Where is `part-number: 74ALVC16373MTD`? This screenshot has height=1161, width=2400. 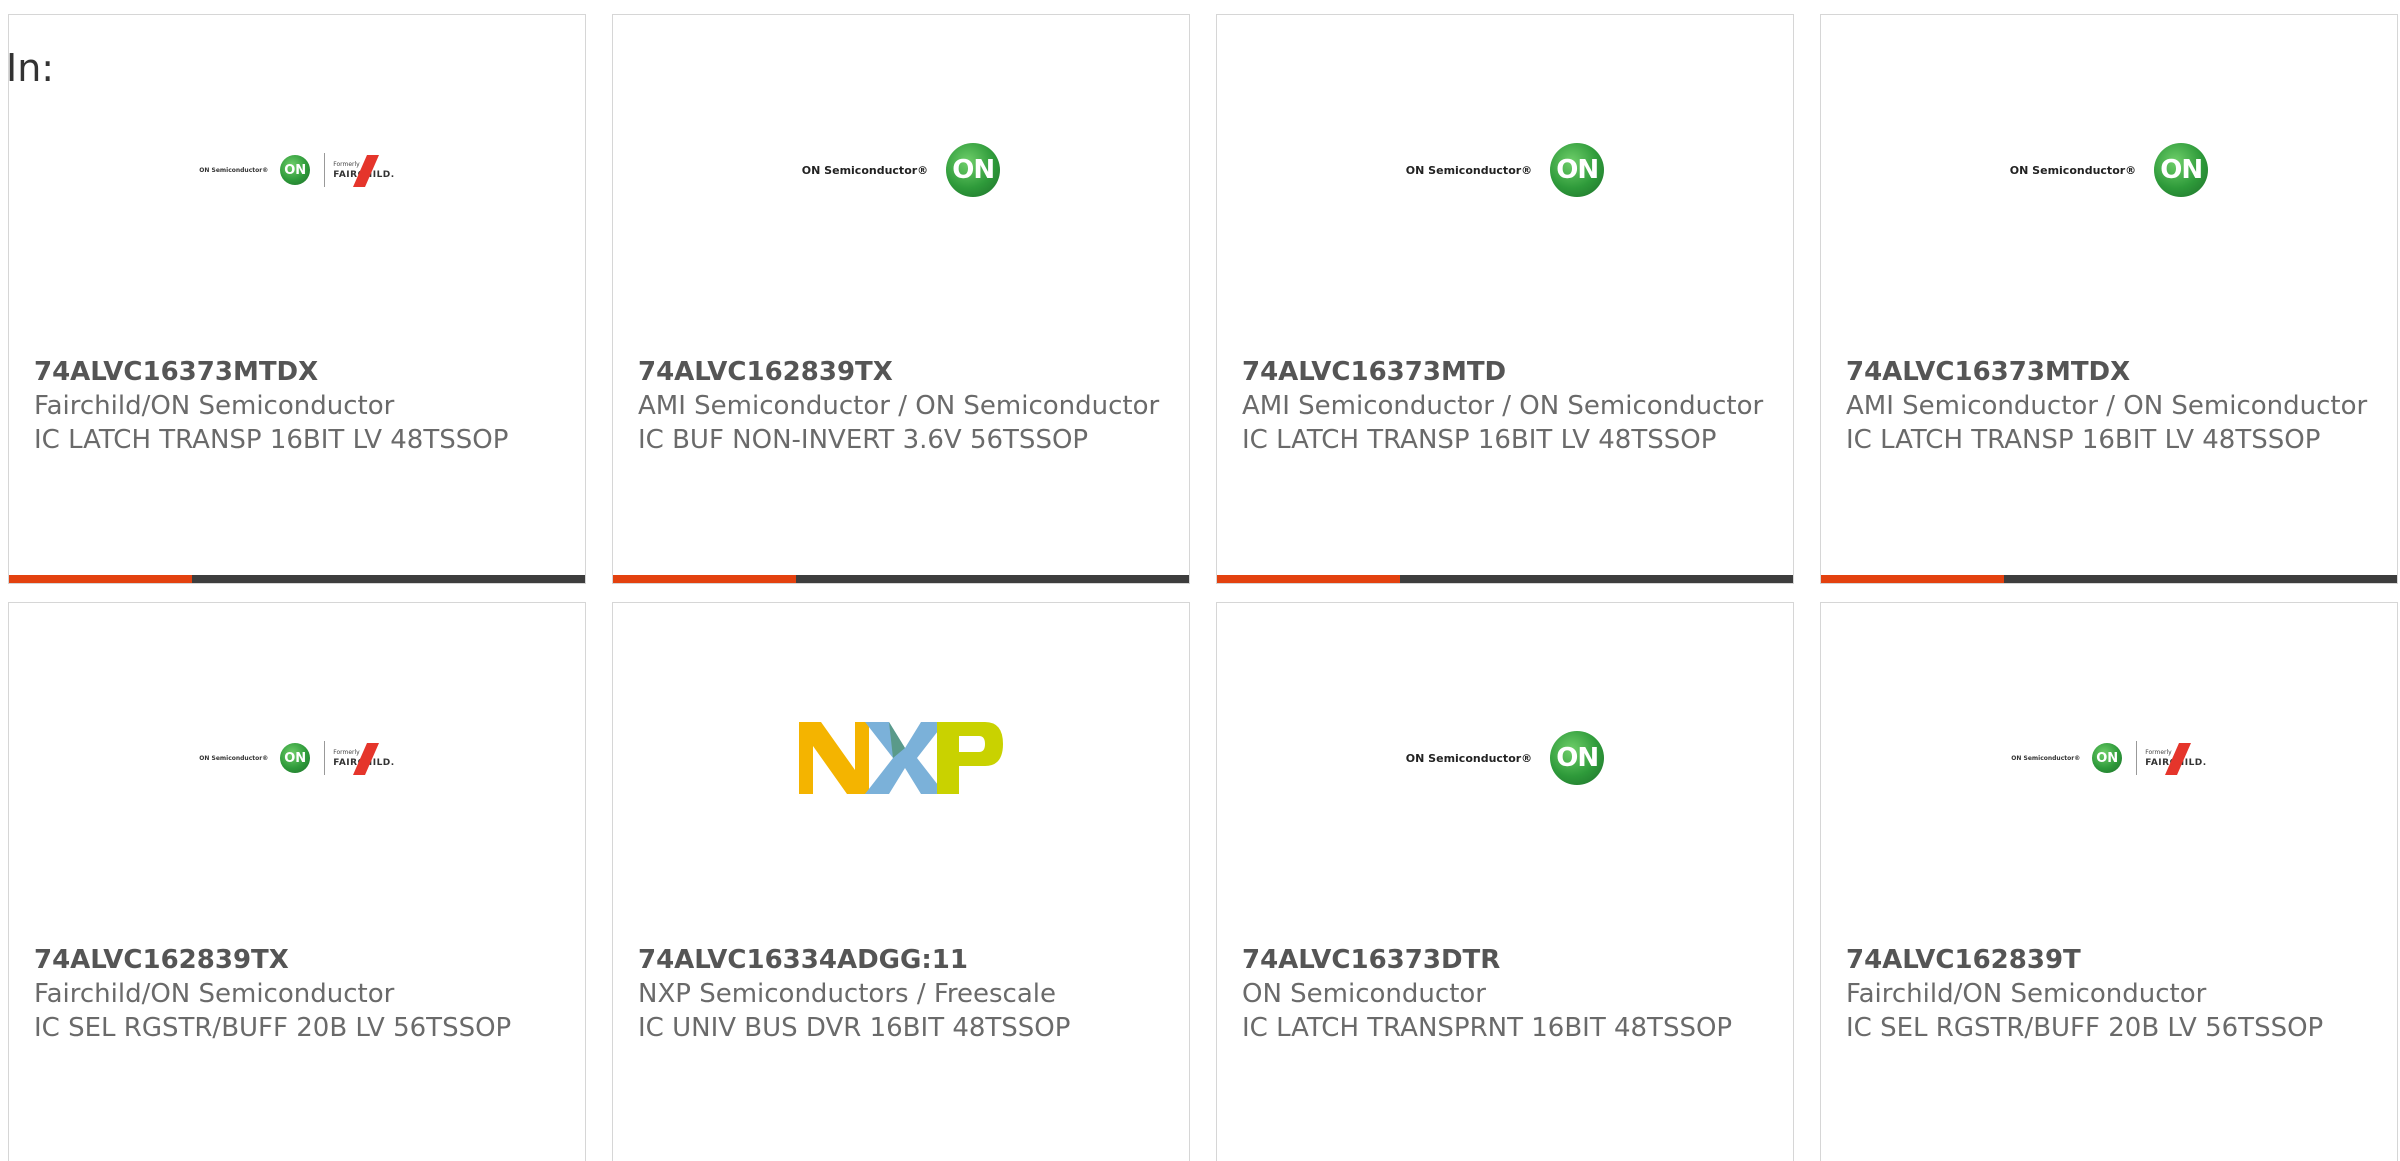
part-number: 74ALVC16373MTD is located at coordinates (1505, 372).